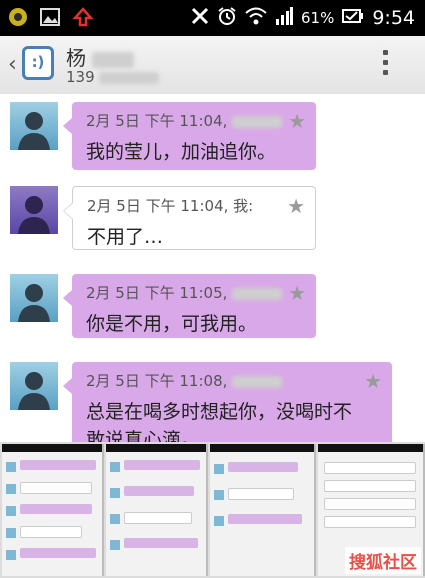 The height and width of the screenshot is (578, 425). I want to click on signal-icon, so click(284, 18).